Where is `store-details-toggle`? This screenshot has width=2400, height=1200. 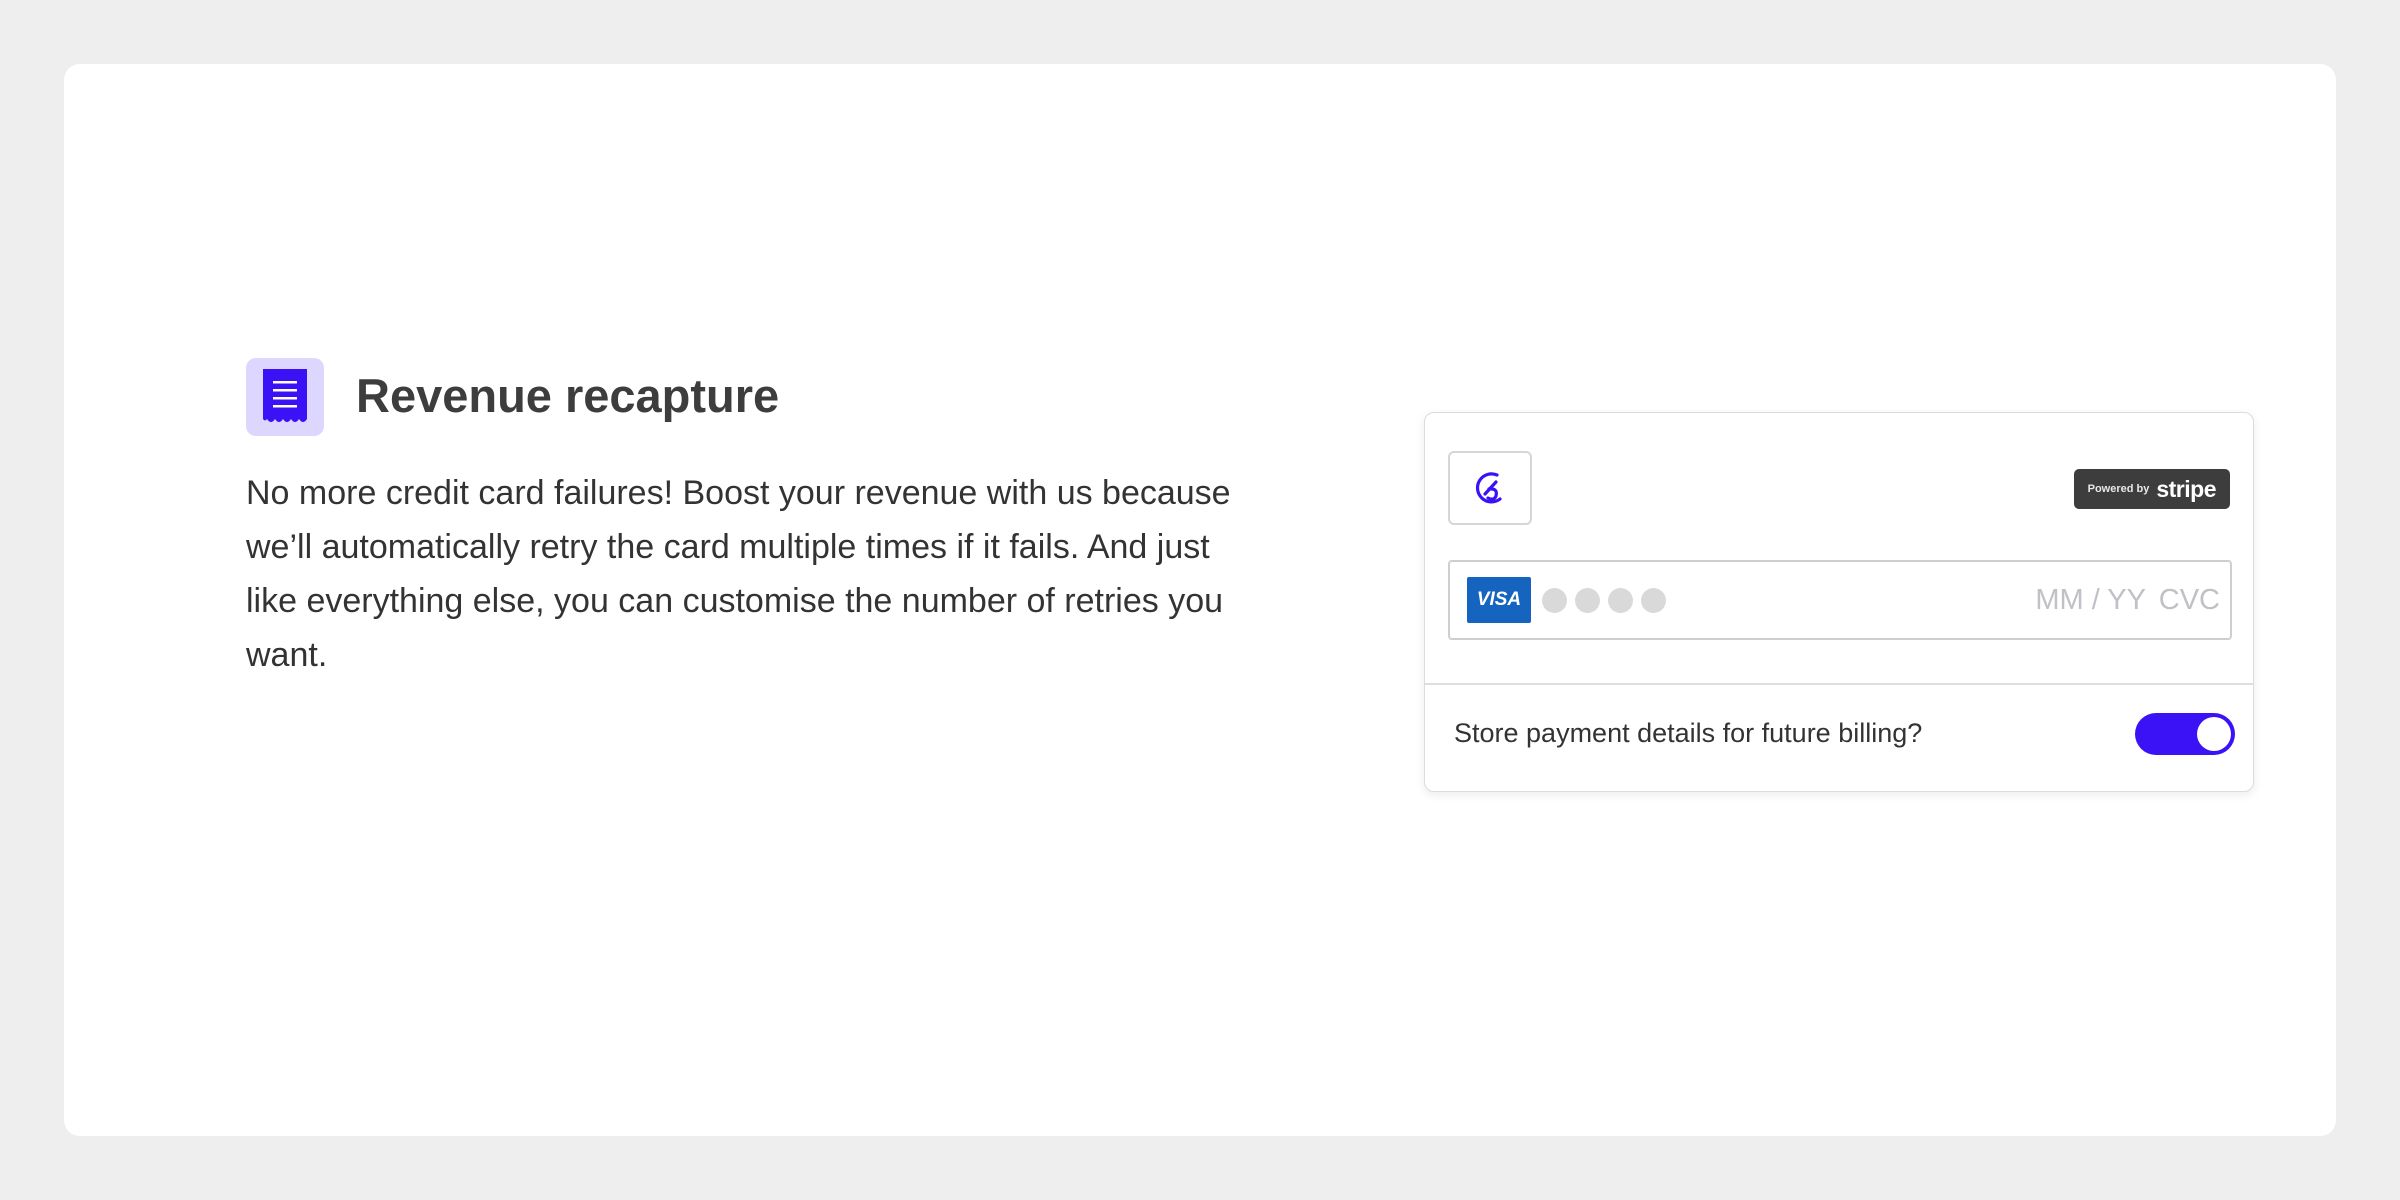 store-details-toggle is located at coordinates (2185, 734).